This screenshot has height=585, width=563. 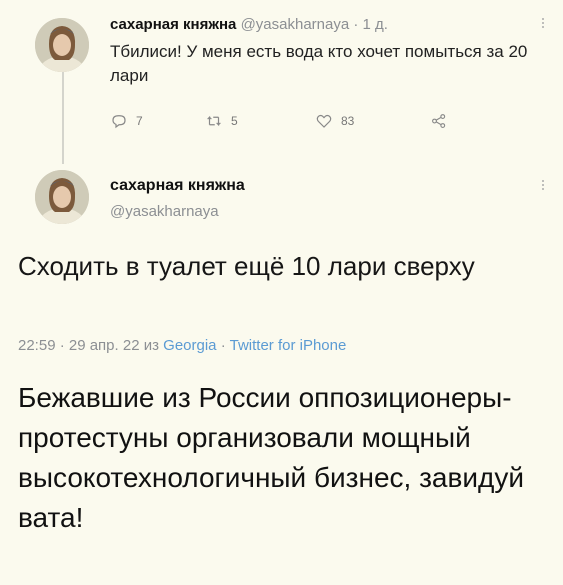 I want to click on tweet1-handle: @yasakharnaya, so click(x=295, y=24).